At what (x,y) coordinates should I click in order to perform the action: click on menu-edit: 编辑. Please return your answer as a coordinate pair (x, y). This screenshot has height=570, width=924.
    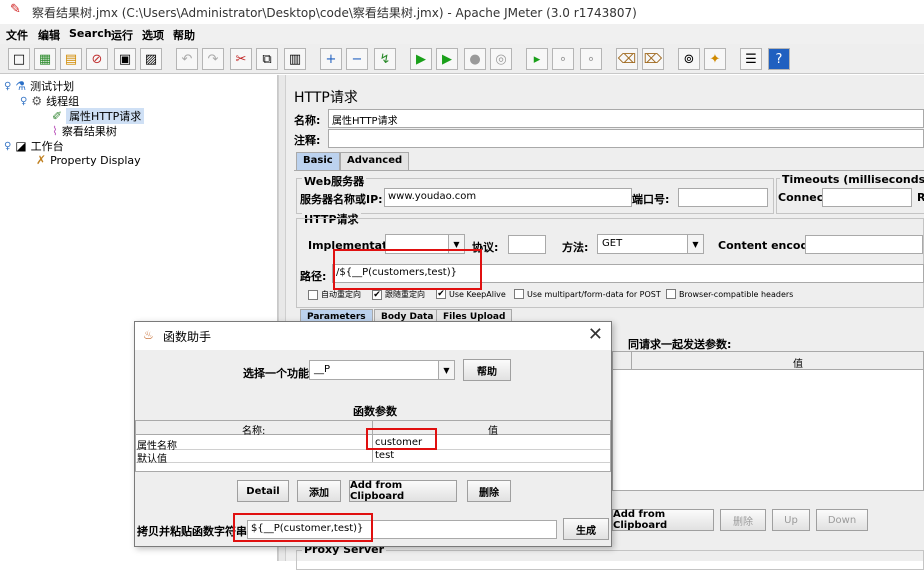
    Looking at the image, I should click on (49, 35).